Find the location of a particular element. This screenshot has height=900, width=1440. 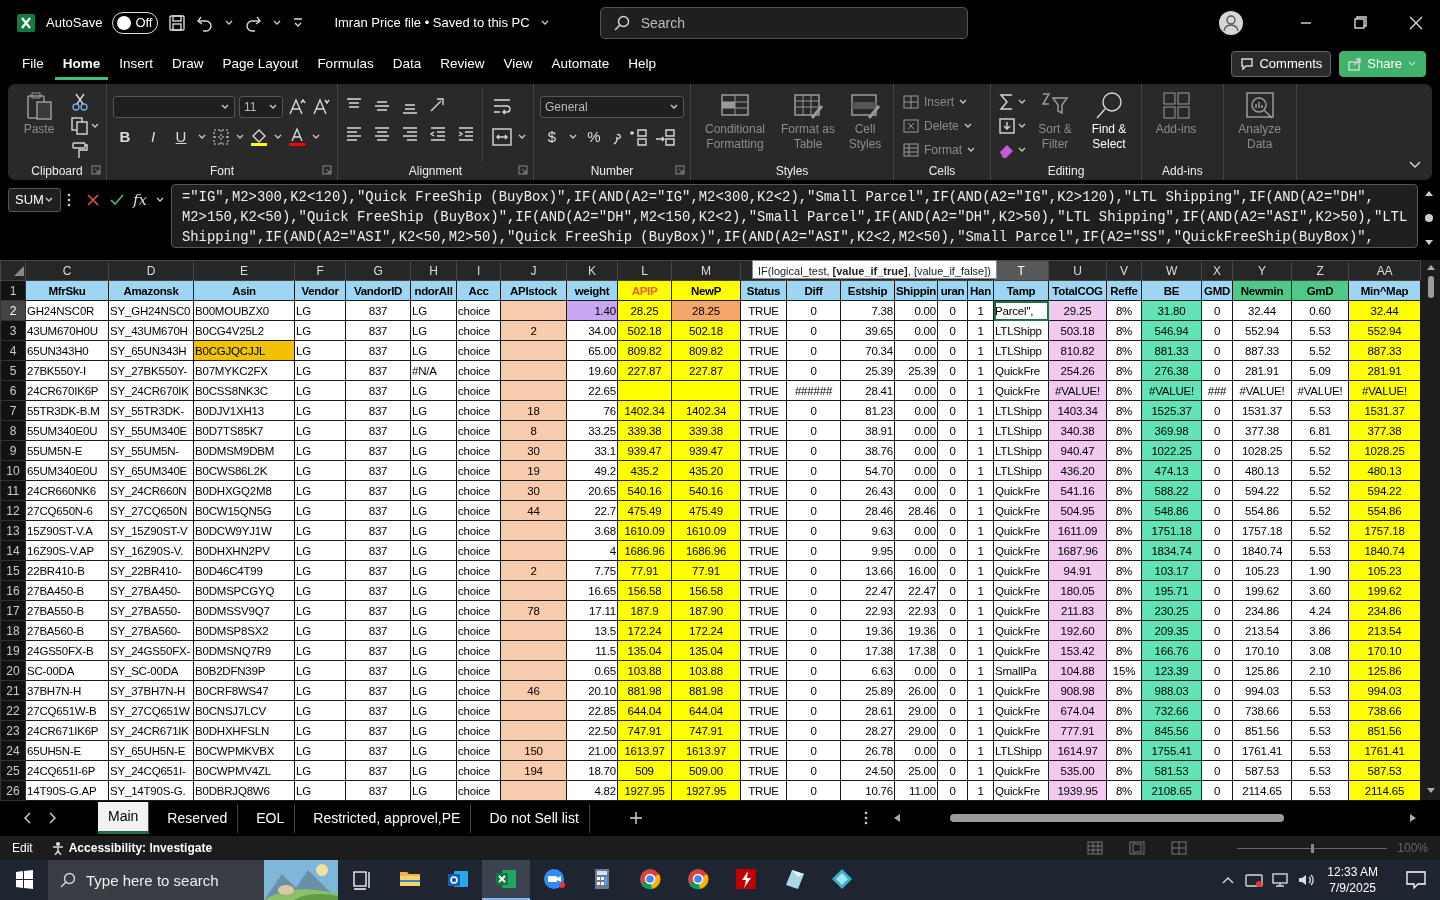

ribbon-tab: Review is located at coordinates (462, 64).